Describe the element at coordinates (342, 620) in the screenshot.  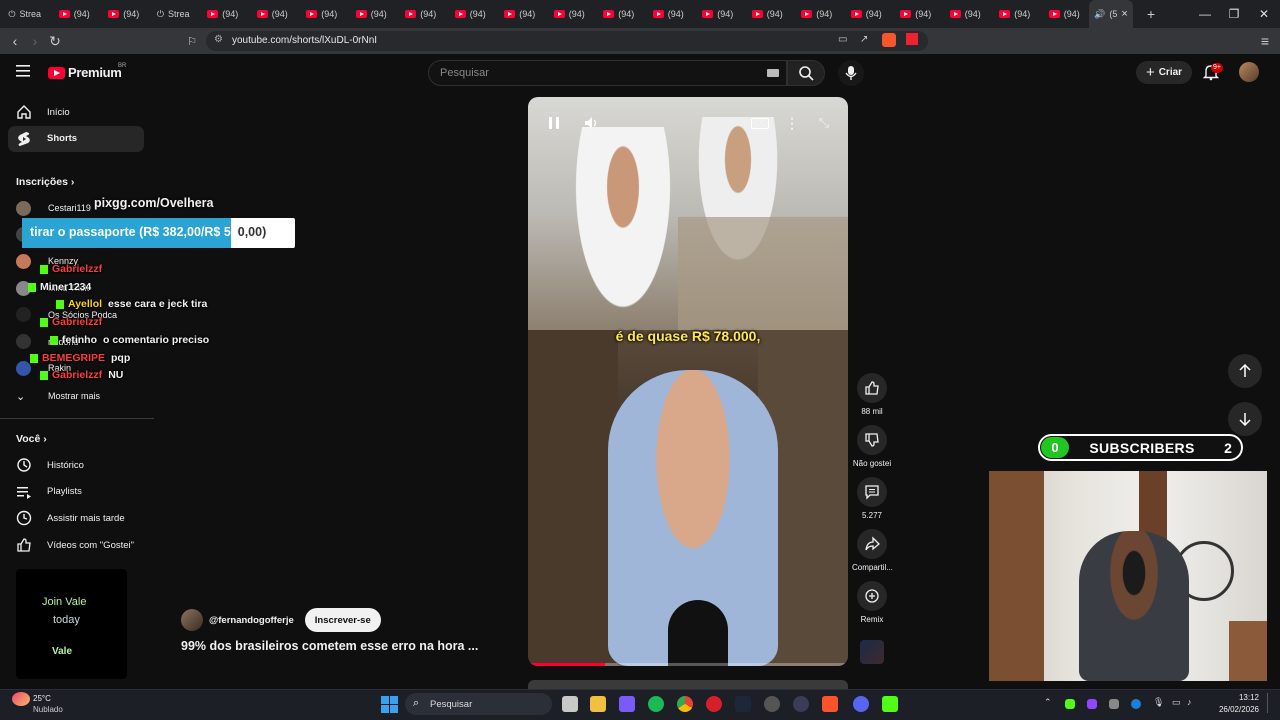
I see `subscribe-button: Inscrever-se` at that location.